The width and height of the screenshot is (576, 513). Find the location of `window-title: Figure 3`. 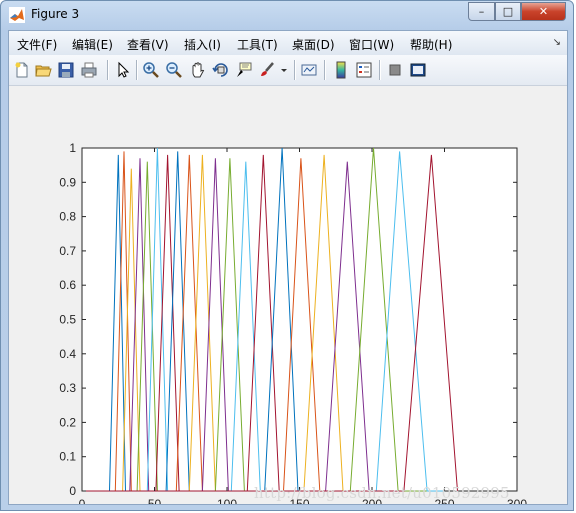

window-title: Figure 3 is located at coordinates (55, 14).